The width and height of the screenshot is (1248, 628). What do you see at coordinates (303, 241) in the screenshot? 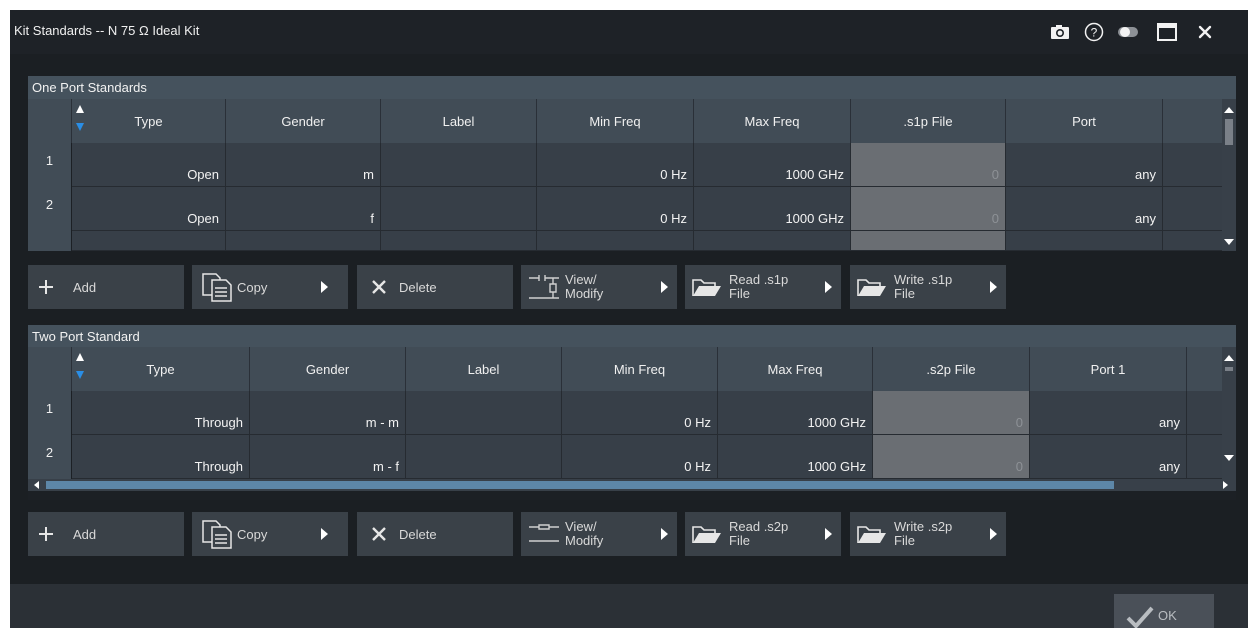
I see `cell-gender` at bounding box center [303, 241].